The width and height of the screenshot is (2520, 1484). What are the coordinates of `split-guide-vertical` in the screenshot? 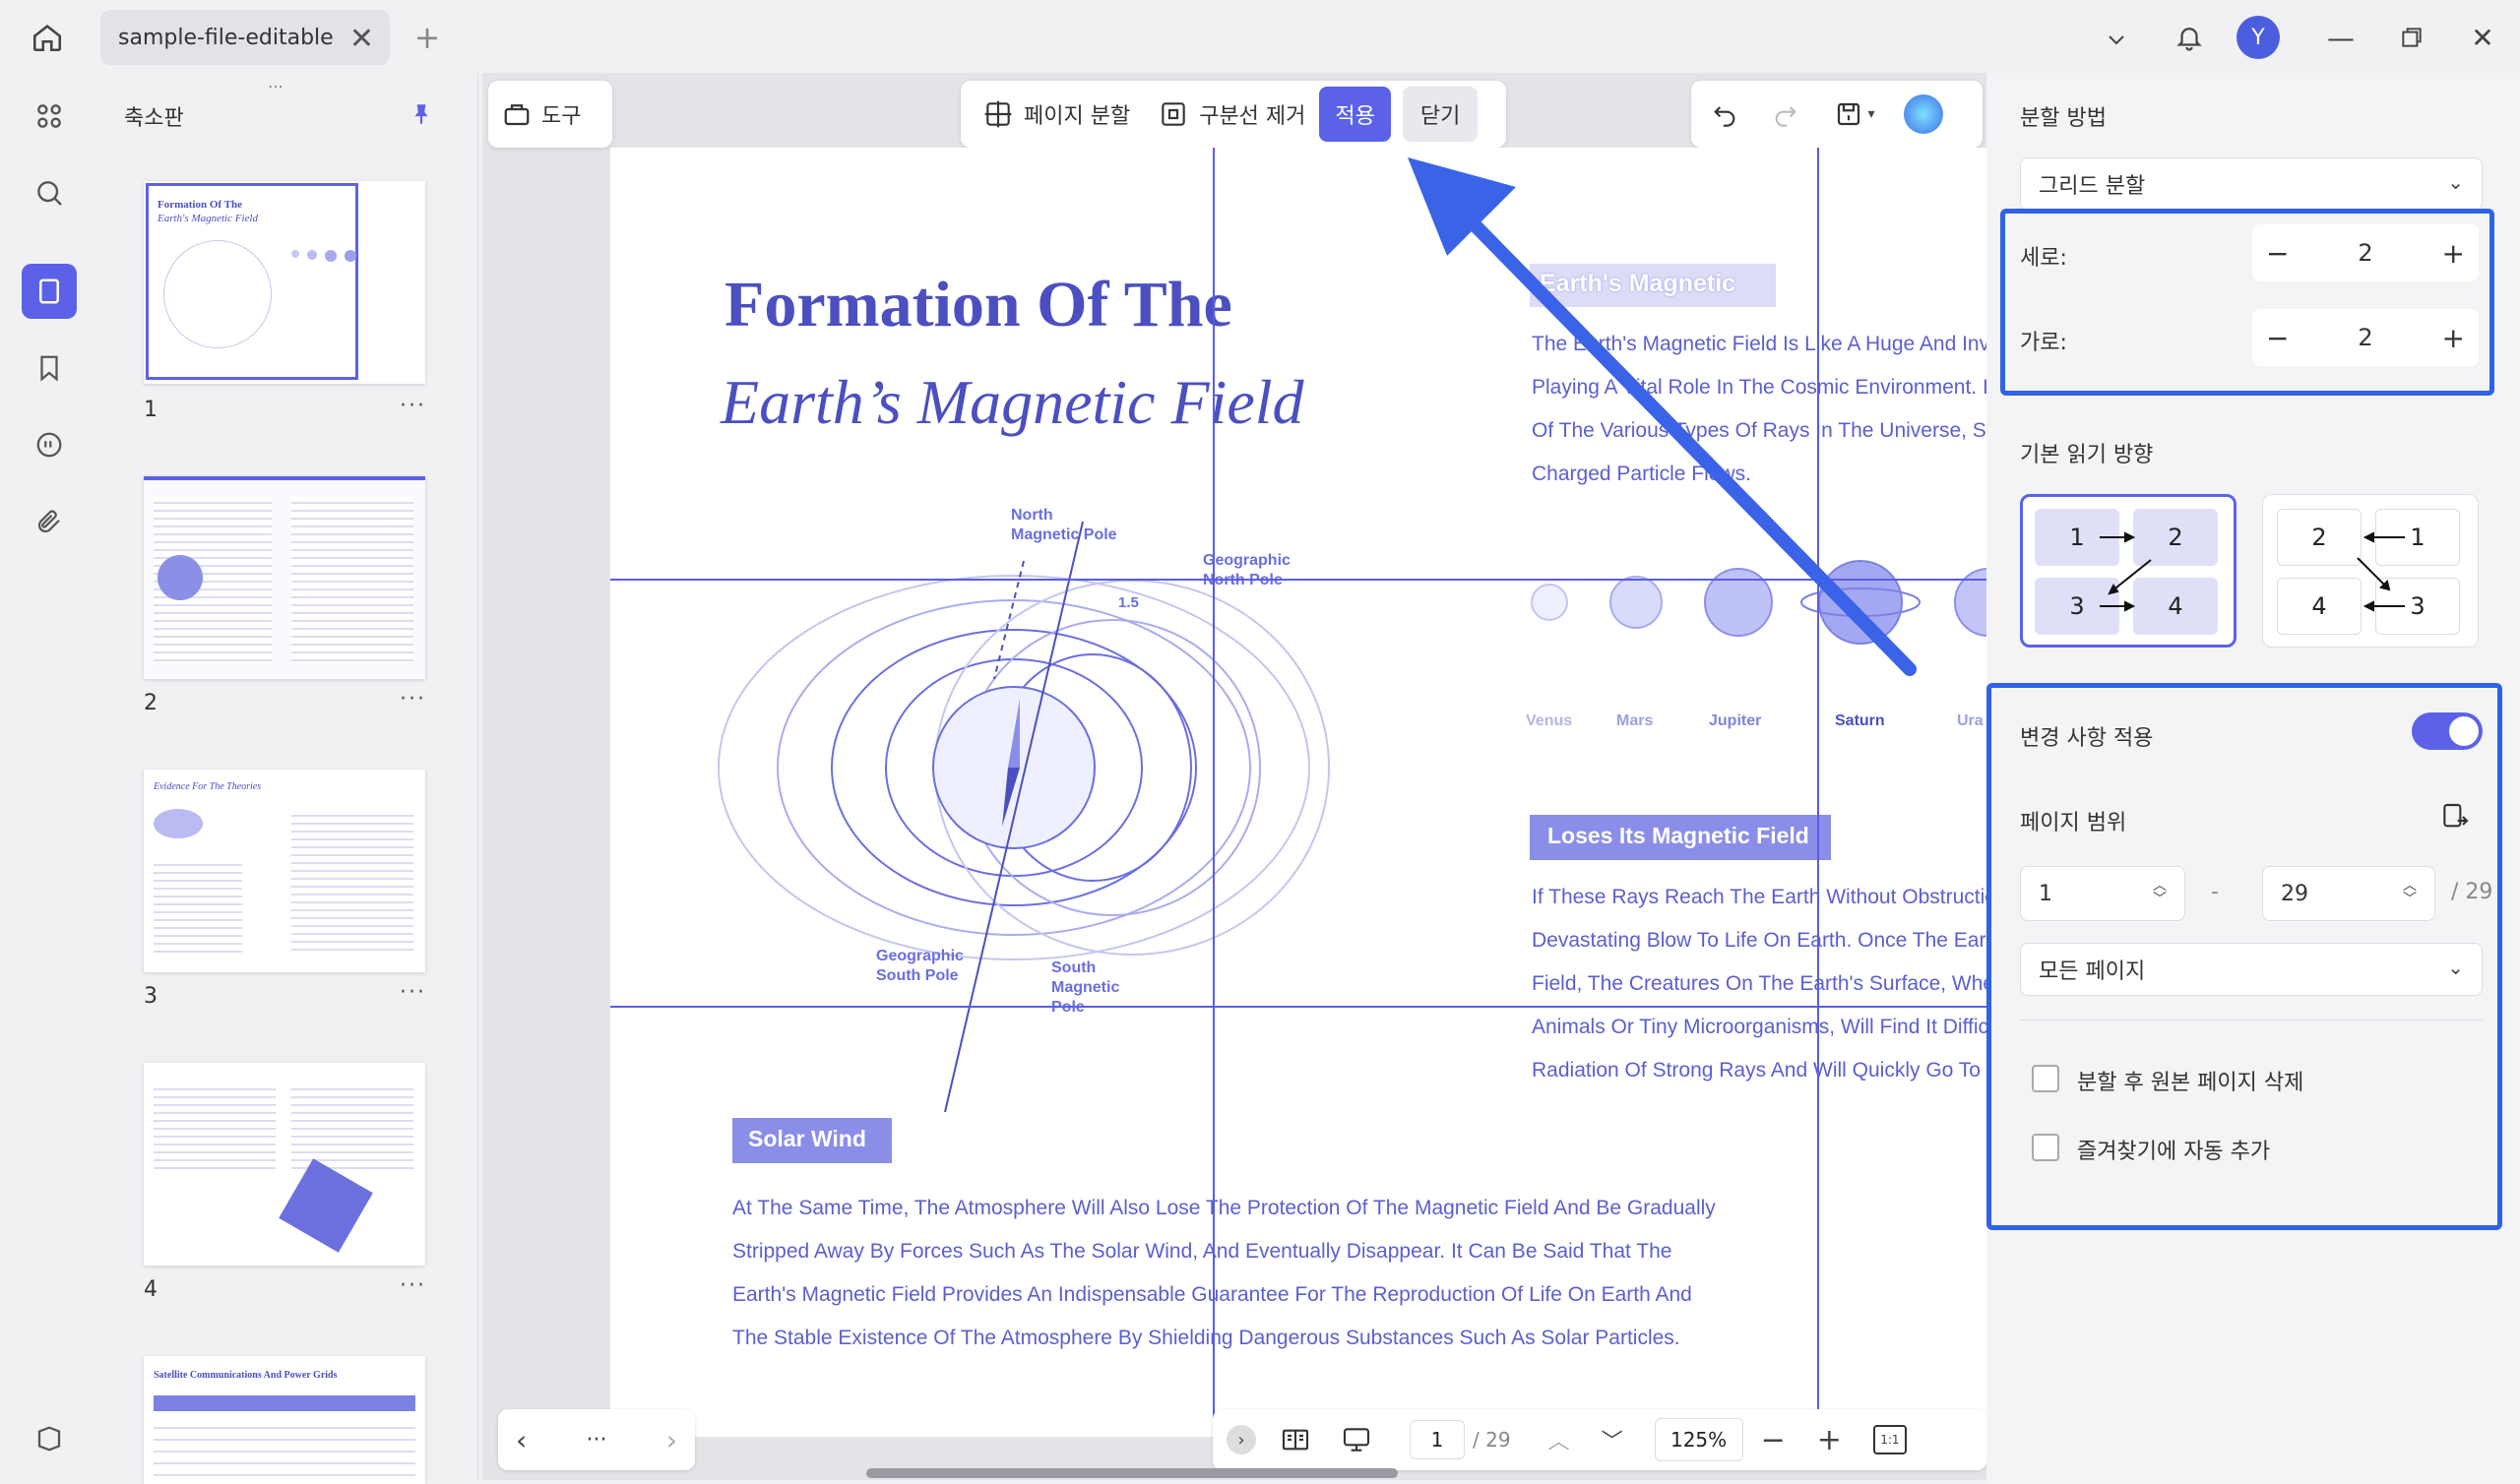 It's located at (1214, 793).